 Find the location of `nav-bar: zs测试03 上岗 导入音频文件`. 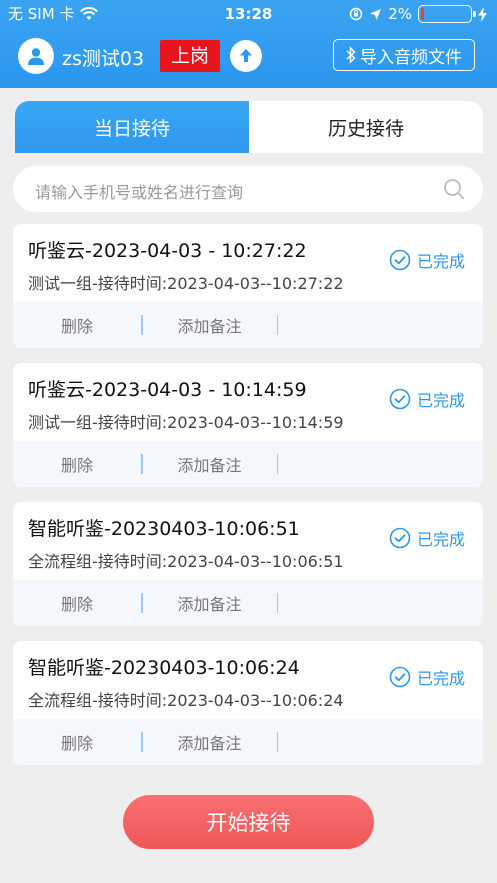

nav-bar: zs测试03 上岗 导入音频文件 is located at coordinates (248, 57).